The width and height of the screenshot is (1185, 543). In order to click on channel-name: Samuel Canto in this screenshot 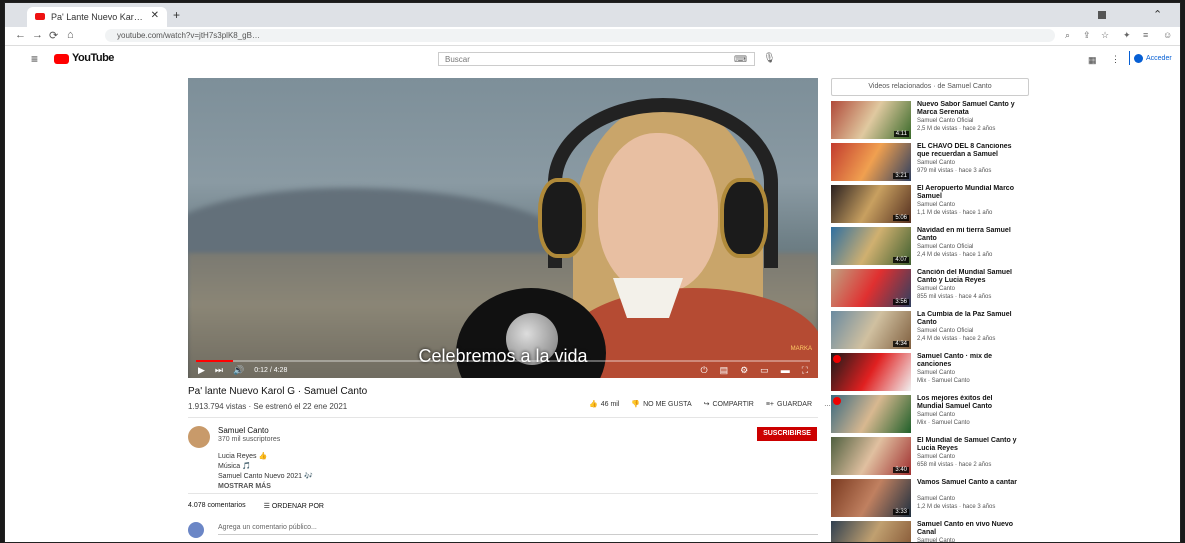, I will do `click(243, 430)`.